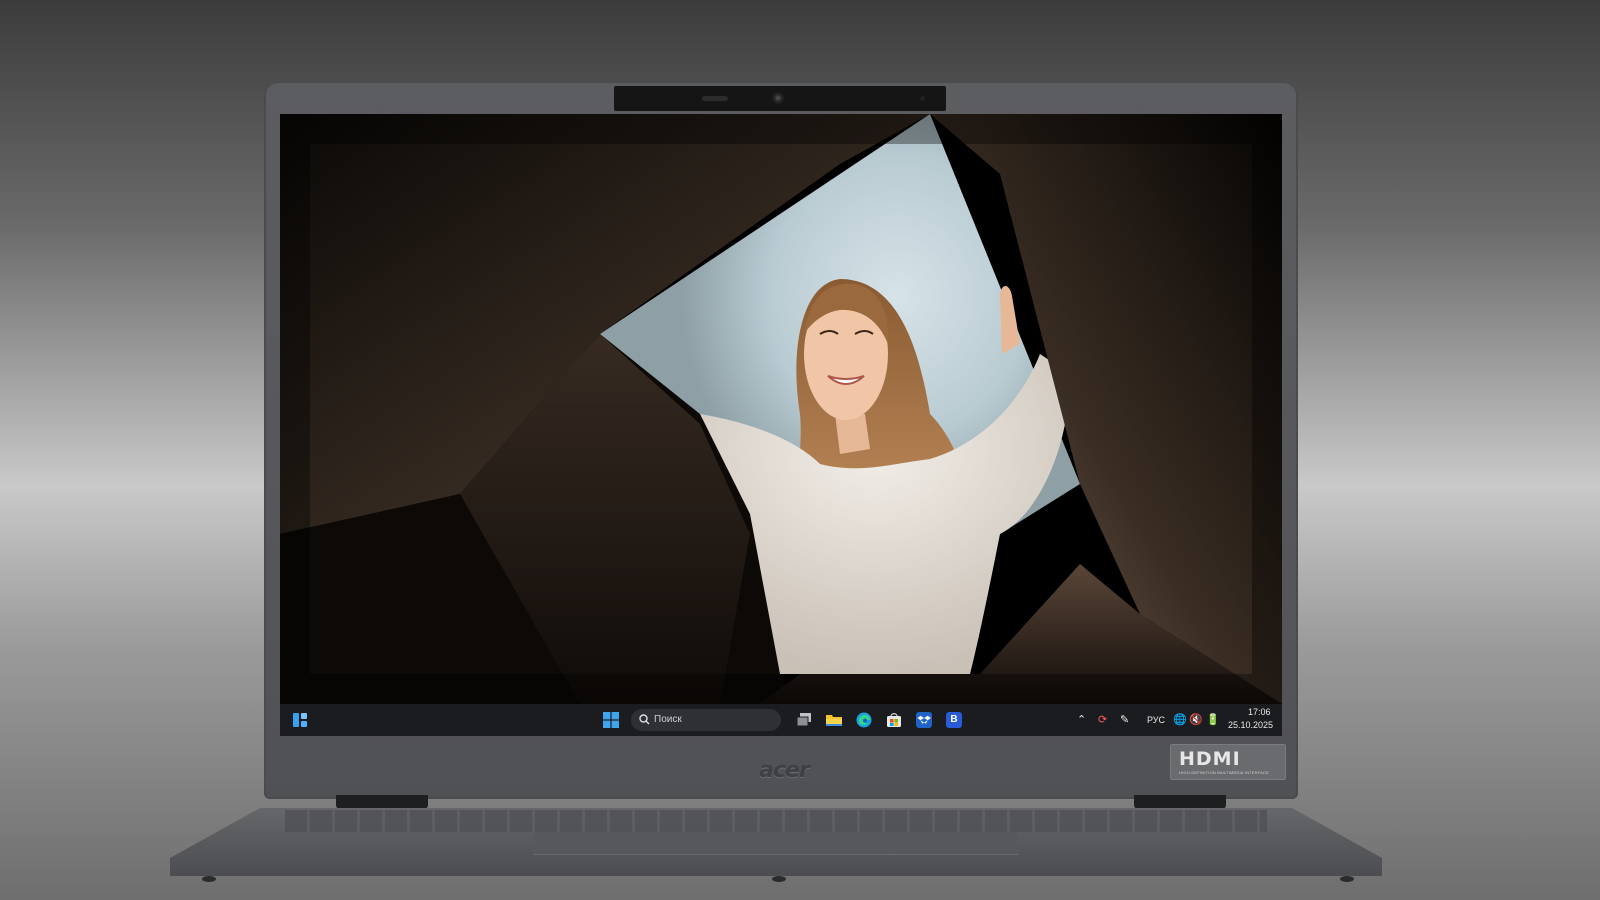  What do you see at coordinates (1124, 720) in the screenshot?
I see `pen-icon: ✎` at bounding box center [1124, 720].